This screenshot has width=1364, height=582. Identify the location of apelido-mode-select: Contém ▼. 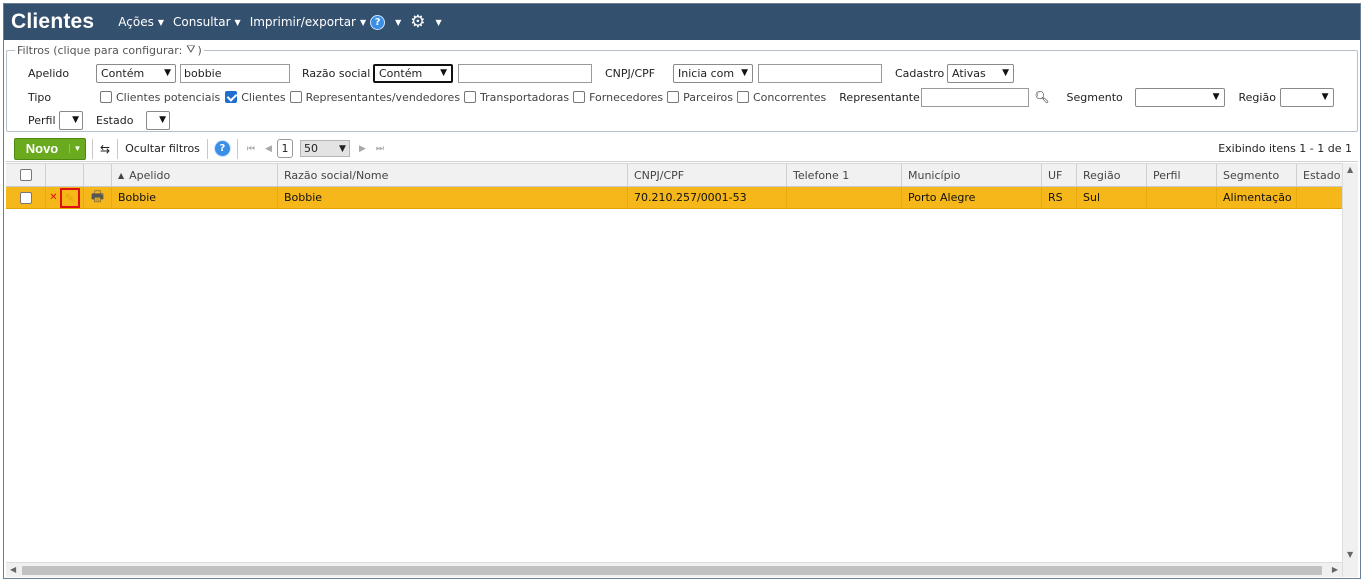
(136, 73).